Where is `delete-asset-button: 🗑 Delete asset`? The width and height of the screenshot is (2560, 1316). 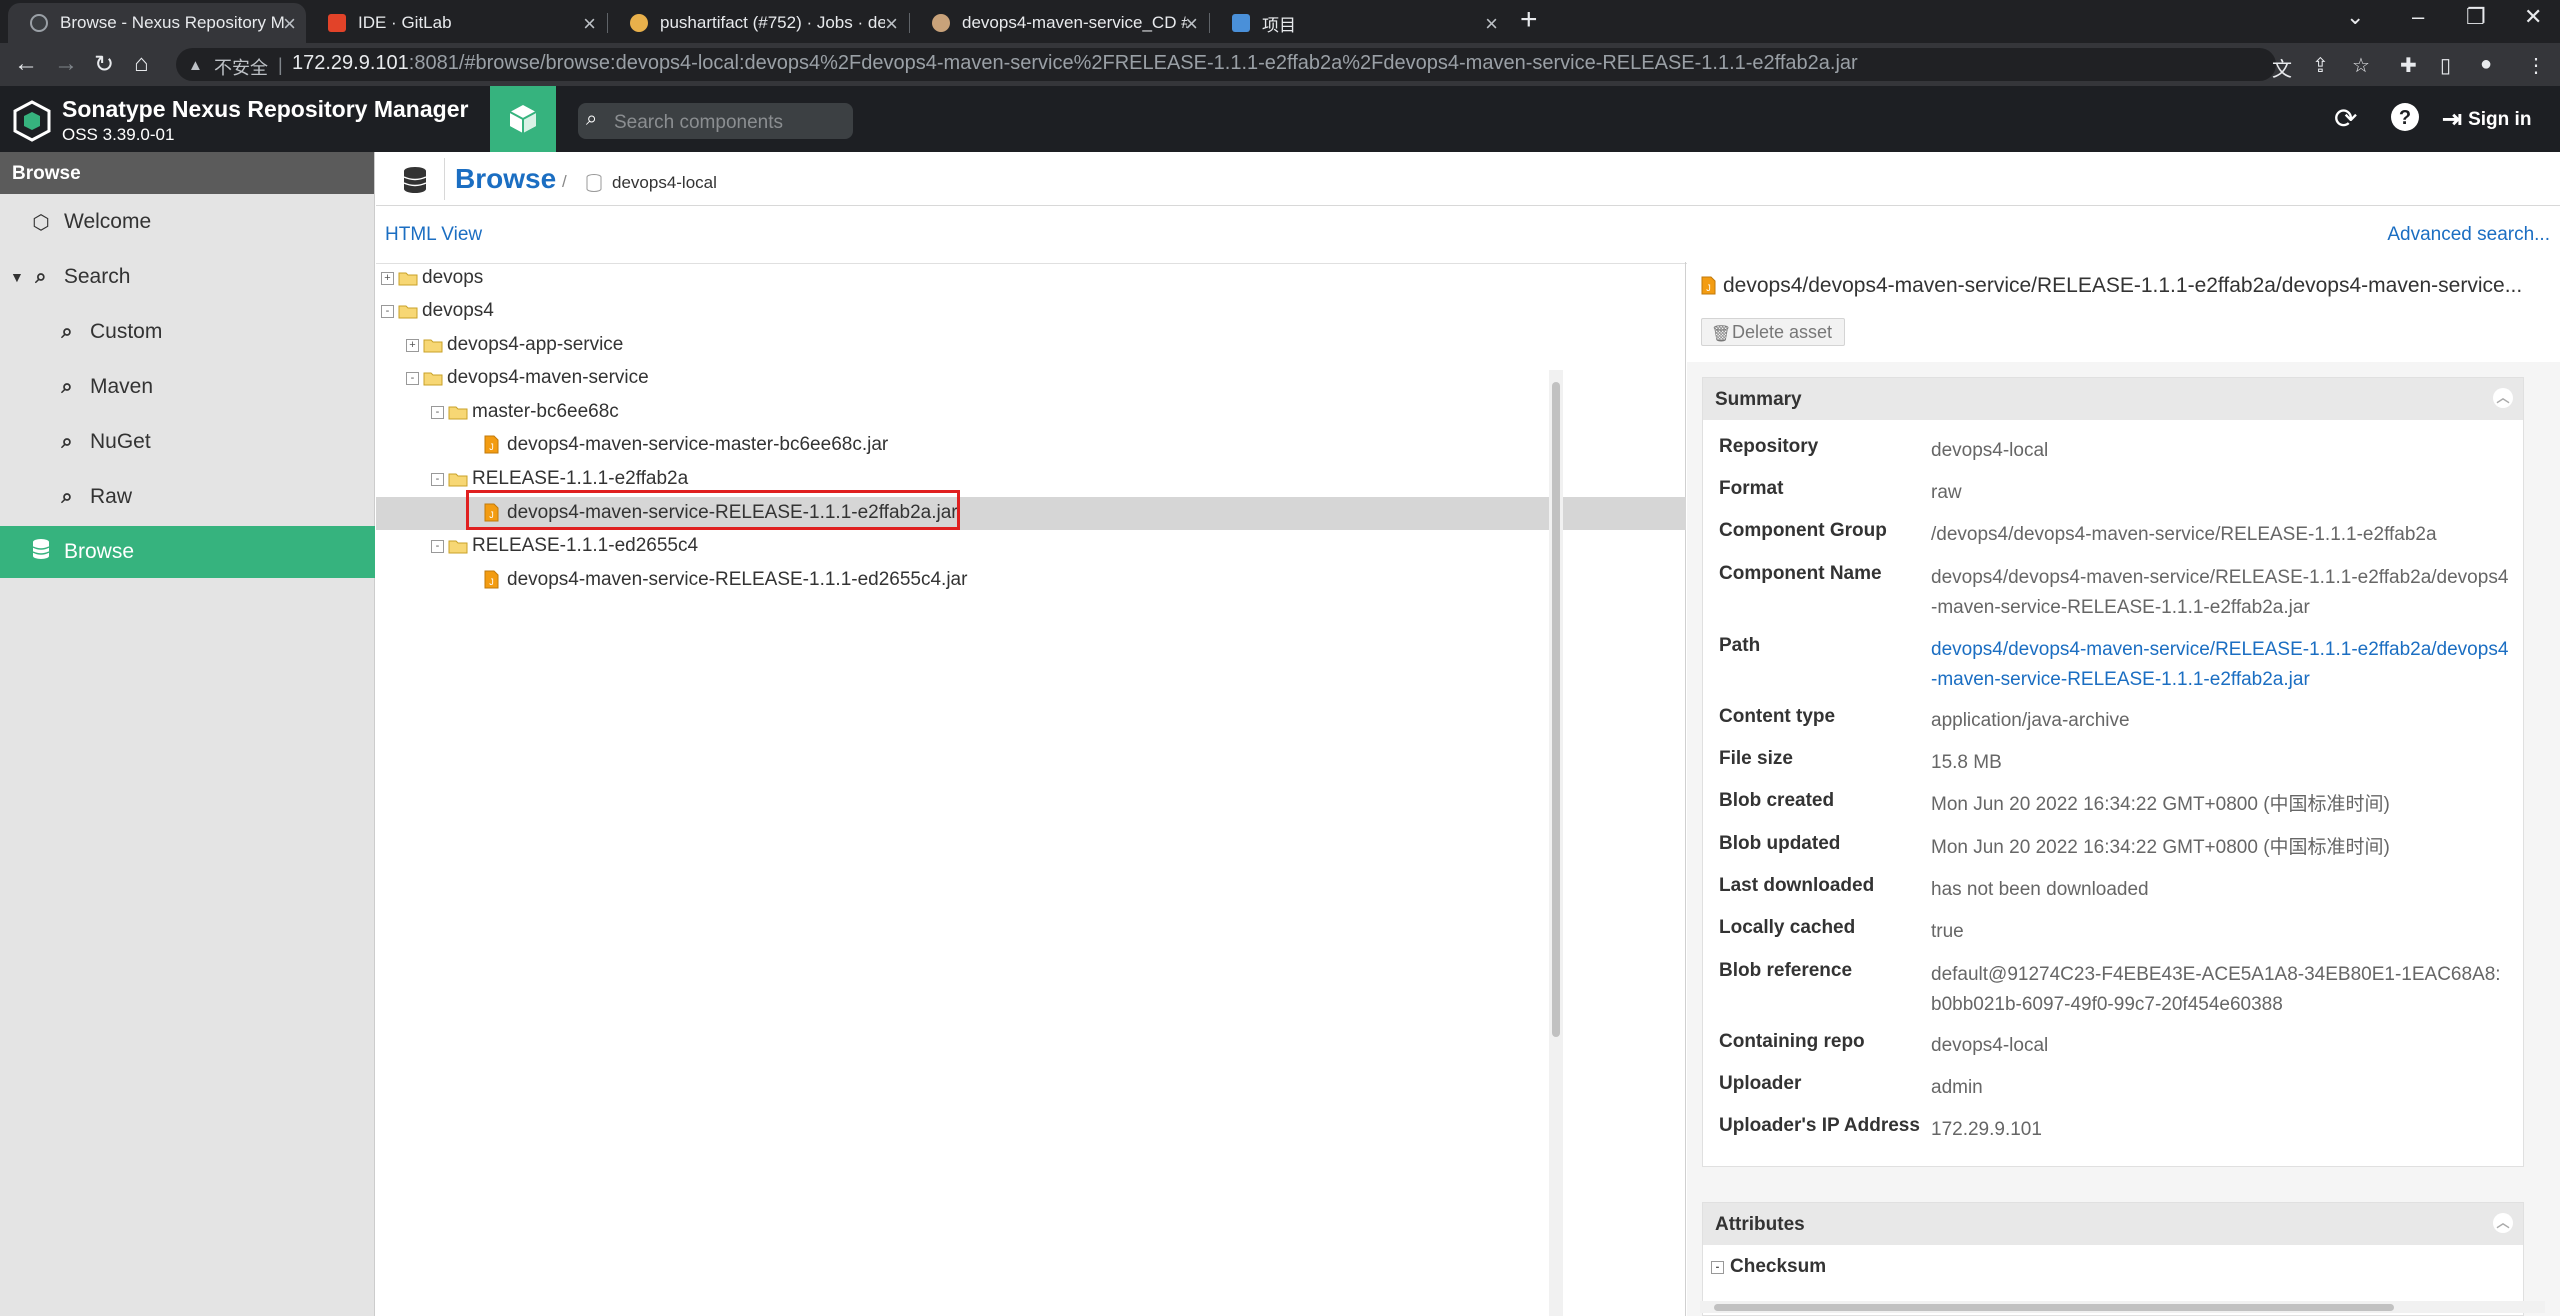
delete-asset-button: 🗑 Delete asset is located at coordinates (1773, 332).